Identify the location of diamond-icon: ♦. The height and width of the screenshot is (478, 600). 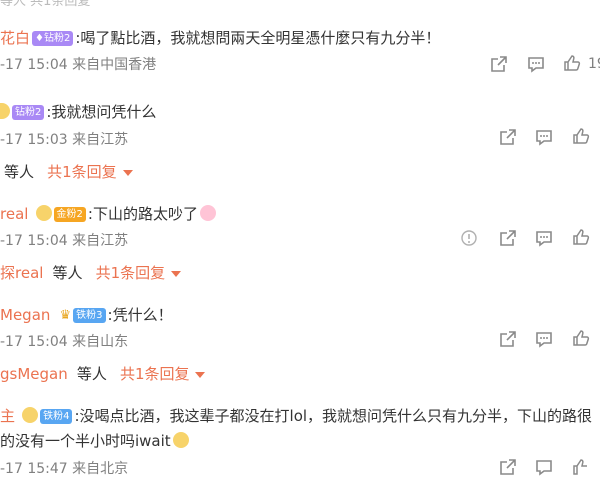
(39, 38).